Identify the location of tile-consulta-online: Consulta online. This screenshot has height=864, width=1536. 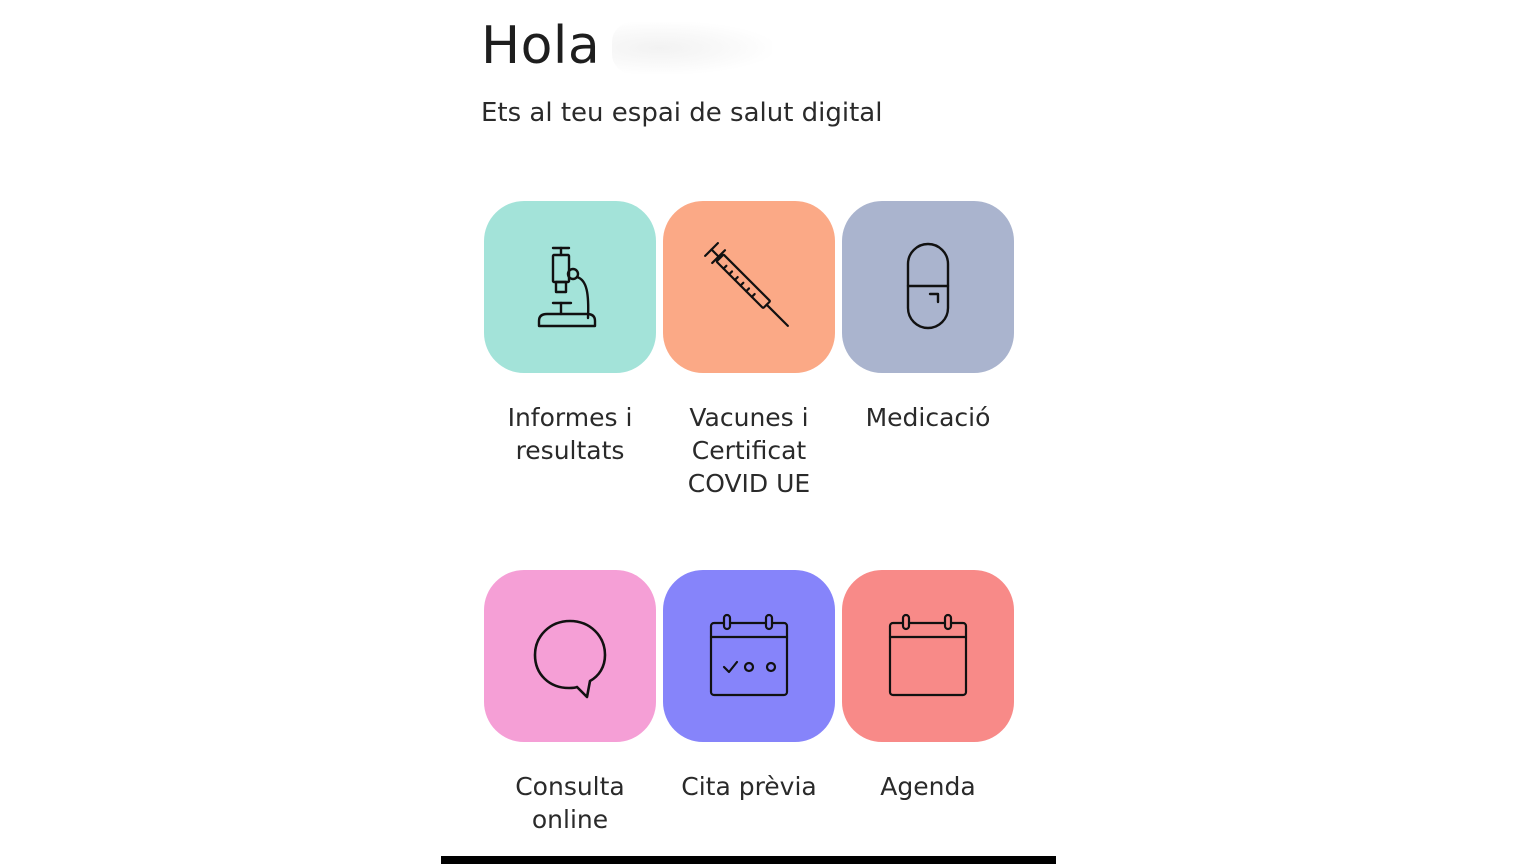
(570, 703).